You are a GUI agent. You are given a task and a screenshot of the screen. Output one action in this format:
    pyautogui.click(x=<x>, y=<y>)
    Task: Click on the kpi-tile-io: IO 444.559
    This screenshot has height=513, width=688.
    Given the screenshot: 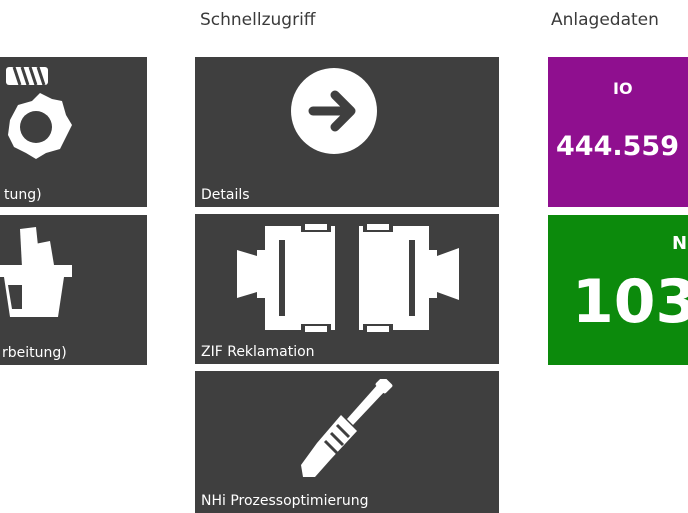 What is the action you would take?
    pyautogui.click(x=618, y=132)
    